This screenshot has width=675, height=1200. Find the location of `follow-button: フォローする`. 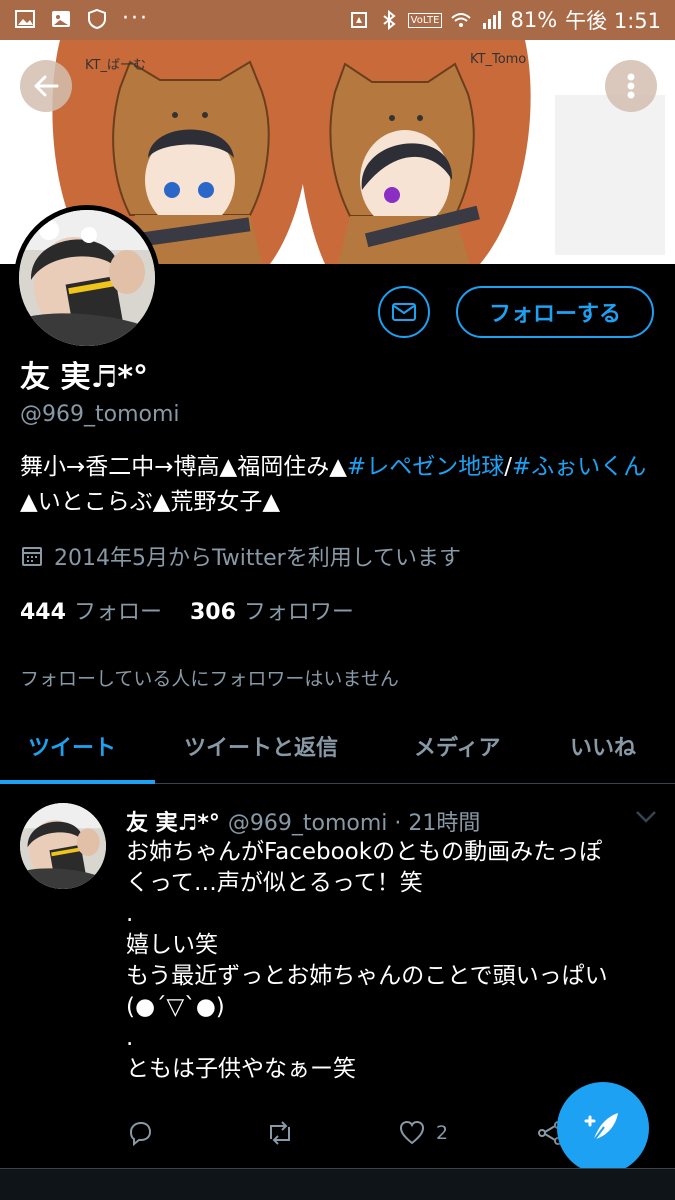

follow-button: フォローする is located at coordinates (555, 312).